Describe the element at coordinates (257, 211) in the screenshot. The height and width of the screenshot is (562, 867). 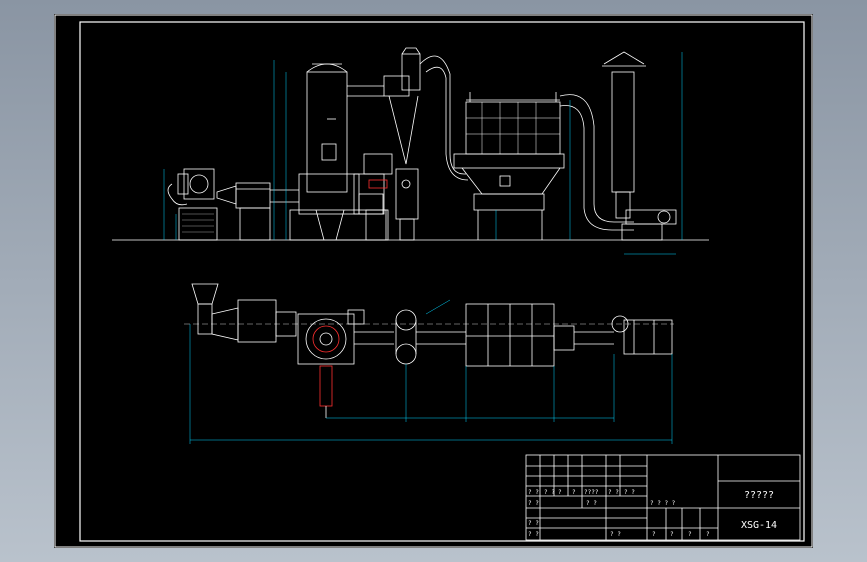
I see `filter-box` at that location.